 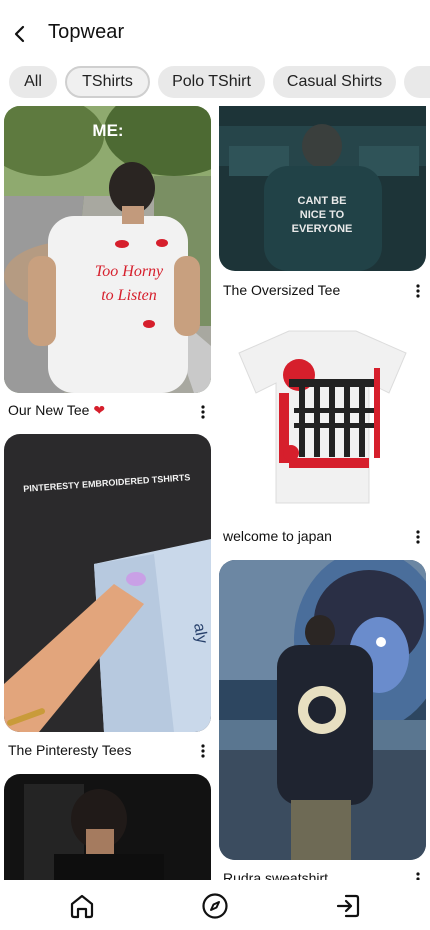 What do you see at coordinates (99, 410) in the screenshot?
I see `heart-emoji-icon: ❤` at bounding box center [99, 410].